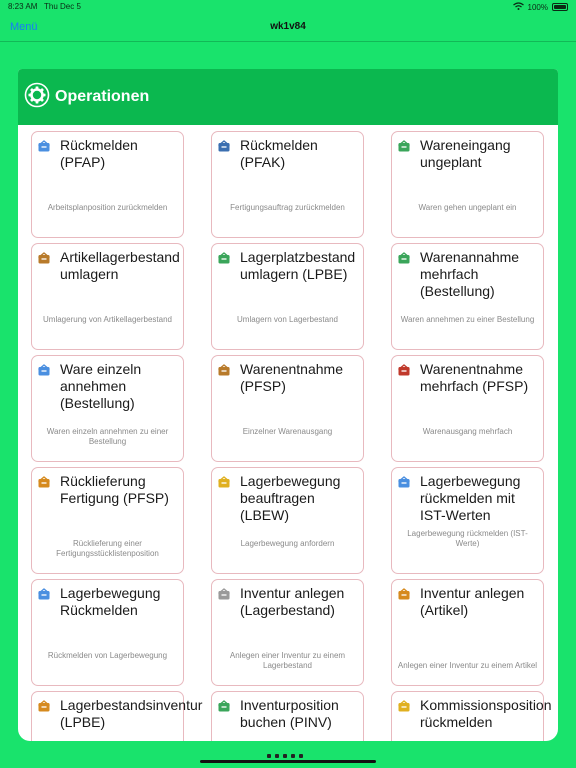 The height and width of the screenshot is (768, 576). What do you see at coordinates (486, 713) in the screenshot?
I see `operation-label: Kommissionsposition rückmelden` at bounding box center [486, 713].